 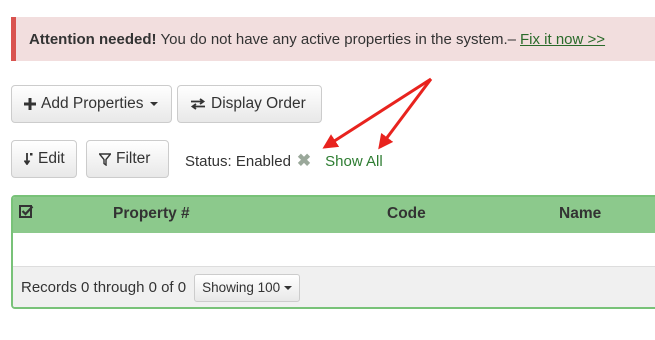 I want to click on clear-filter-icon: ✖, so click(x=304, y=161).